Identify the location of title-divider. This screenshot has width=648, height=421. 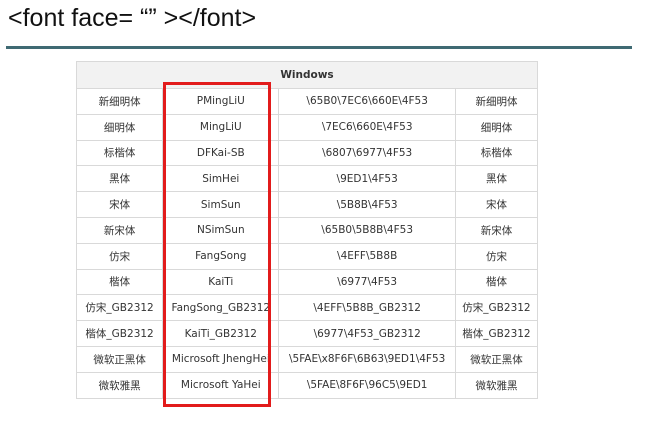
(319, 47).